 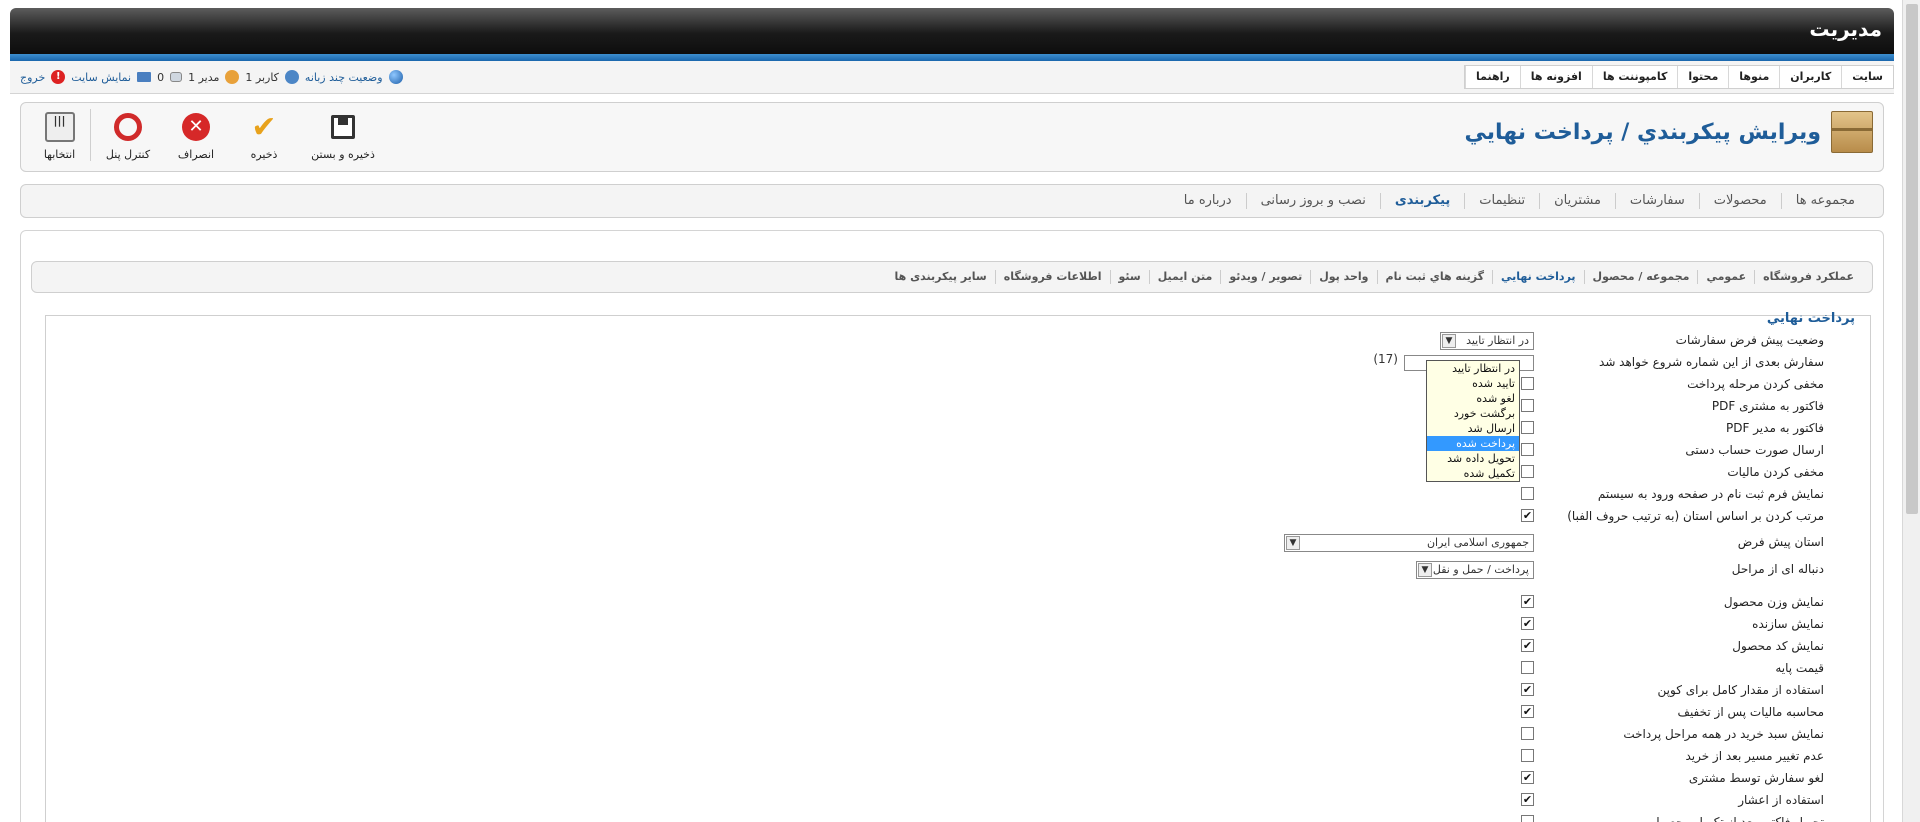 What do you see at coordinates (1074, 341) in the screenshot?
I see `form-row-order-status: وضعیت پیش فرض سفارشات در انتظار تایید ▼` at bounding box center [1074, 341].